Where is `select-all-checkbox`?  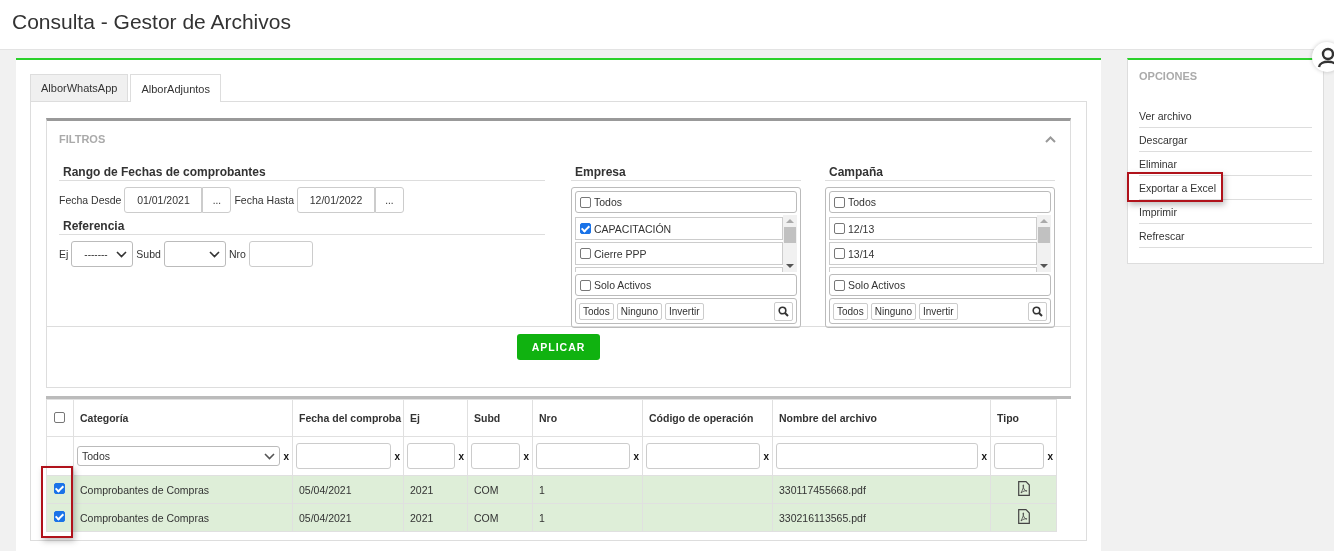 select-all-checkbox is located at coordinates (59, 417).